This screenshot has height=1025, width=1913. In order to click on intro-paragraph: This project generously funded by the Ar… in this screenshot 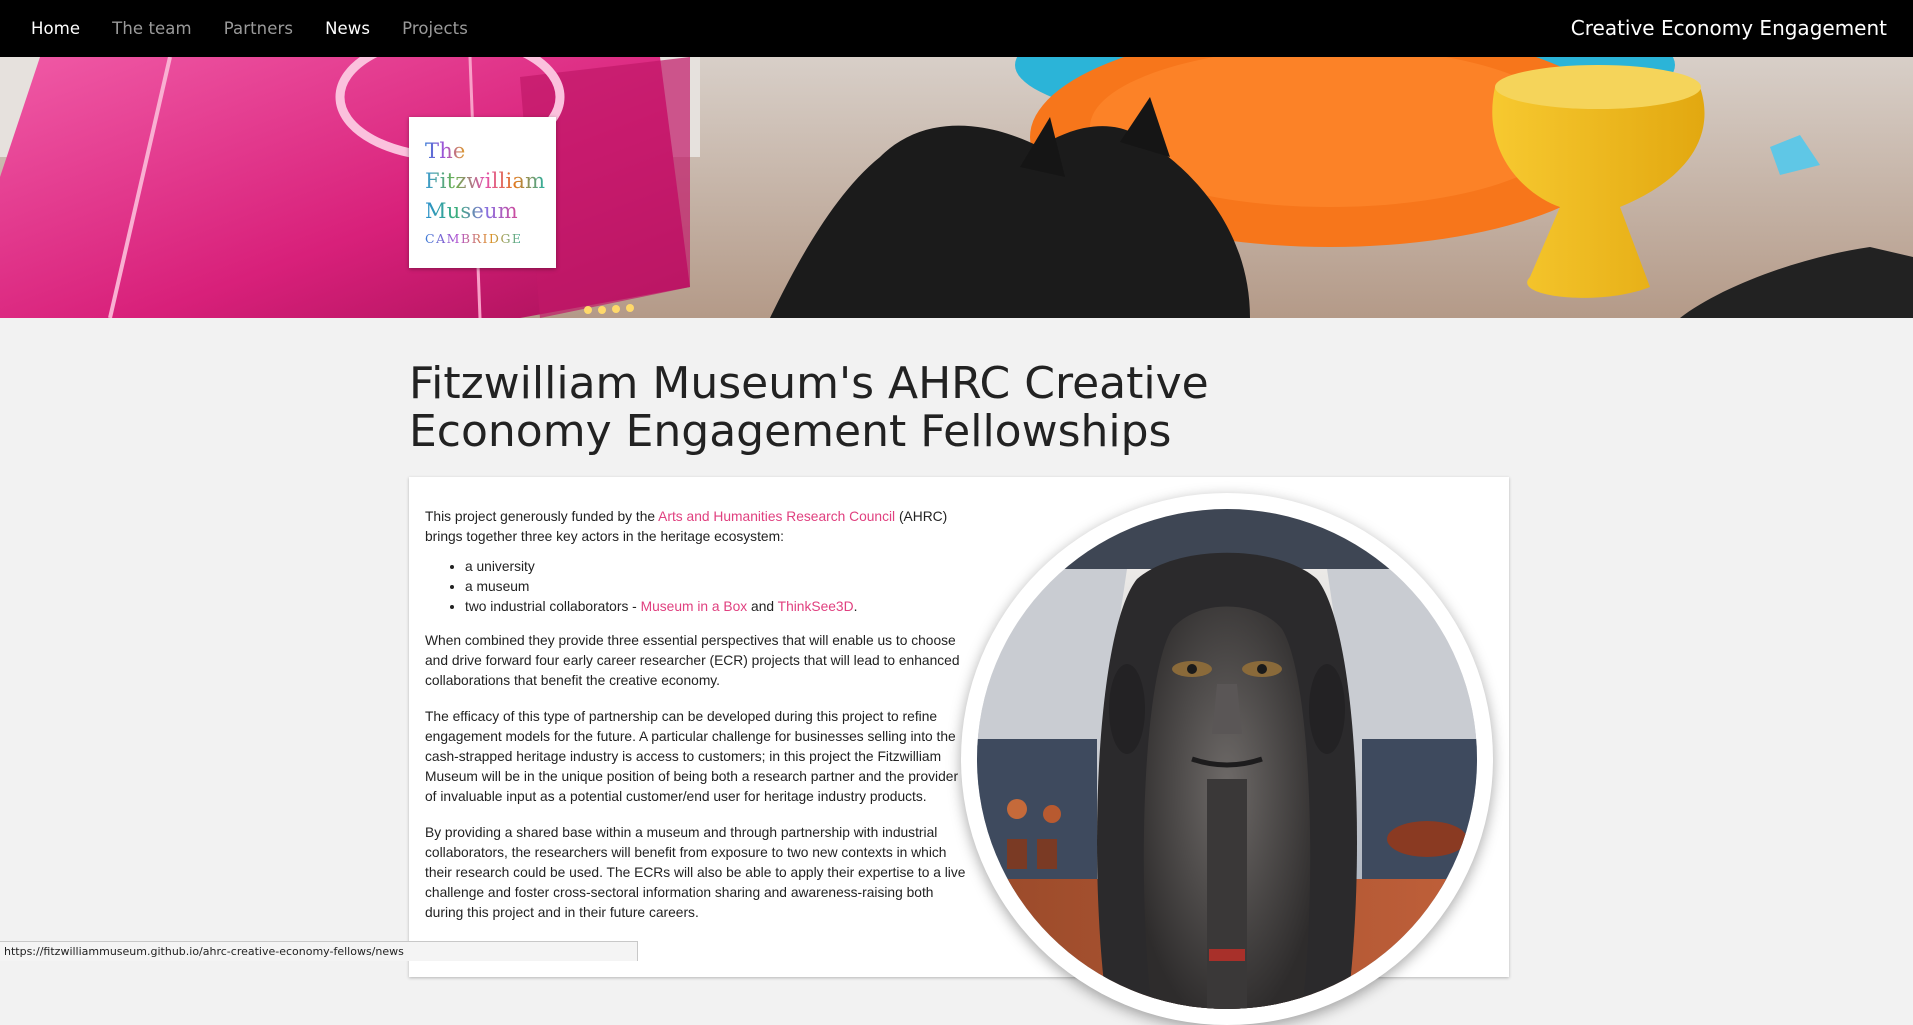, I will do `click(697, 527)`.